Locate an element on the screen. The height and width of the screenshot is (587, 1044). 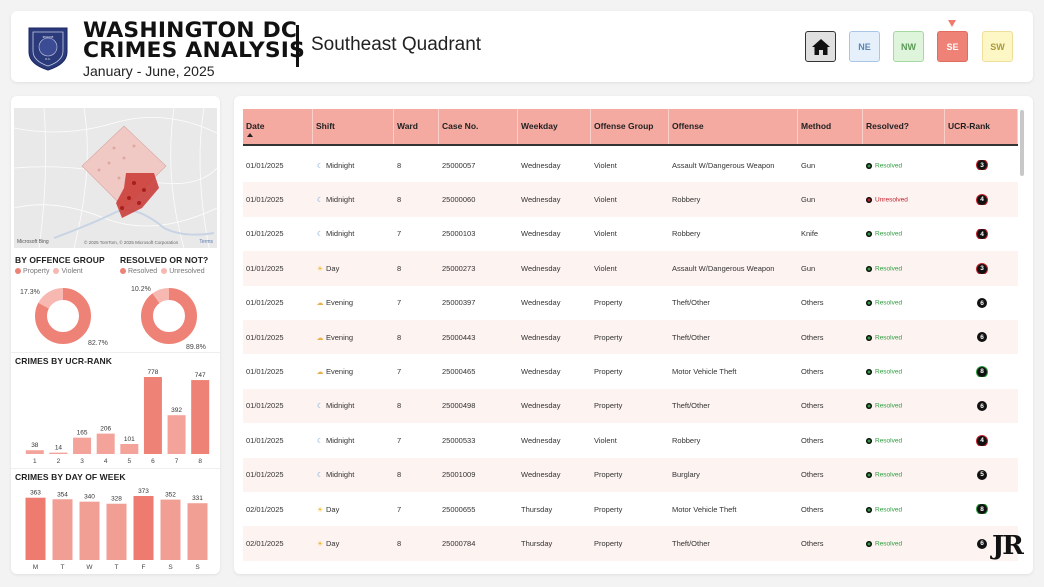
cell-offense: Robbery is located at coordinates (686, 440).